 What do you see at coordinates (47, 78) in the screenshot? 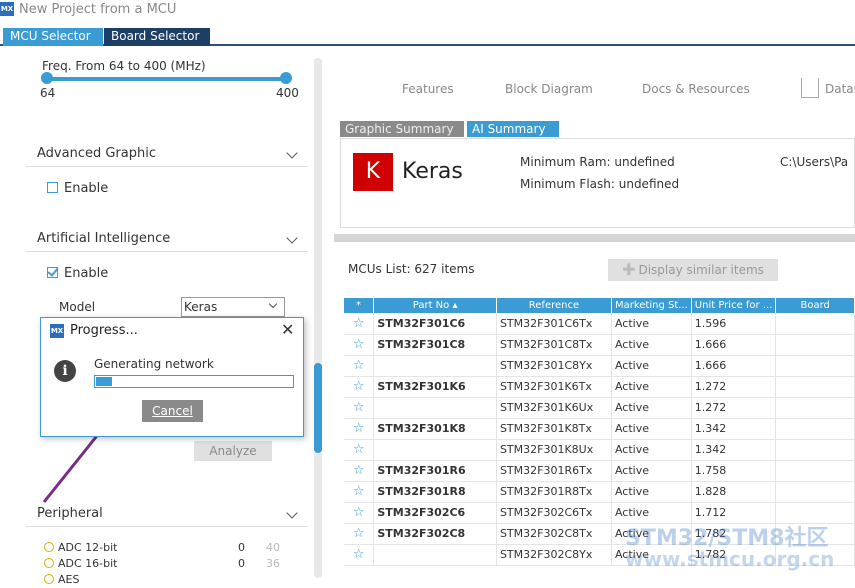
I see `freq-slider-min-handle` at bounding box center [47, 78].